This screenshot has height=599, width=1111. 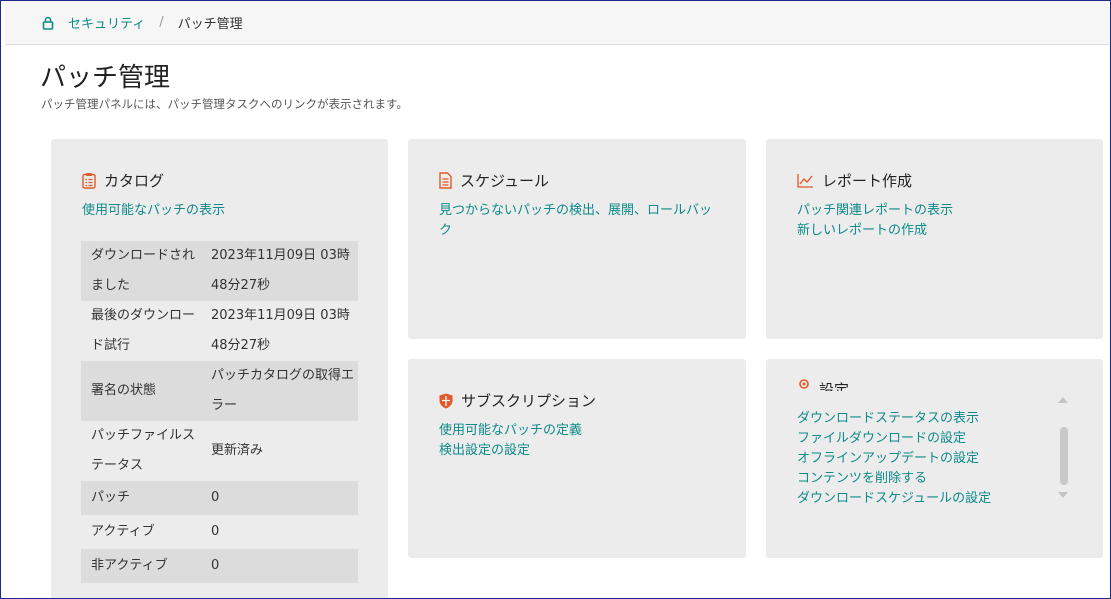 What do you see at coordinates (529, 401) in the screenshot?
I see `subscription-title: サブスクリプション` at bounding box center [529, 401].